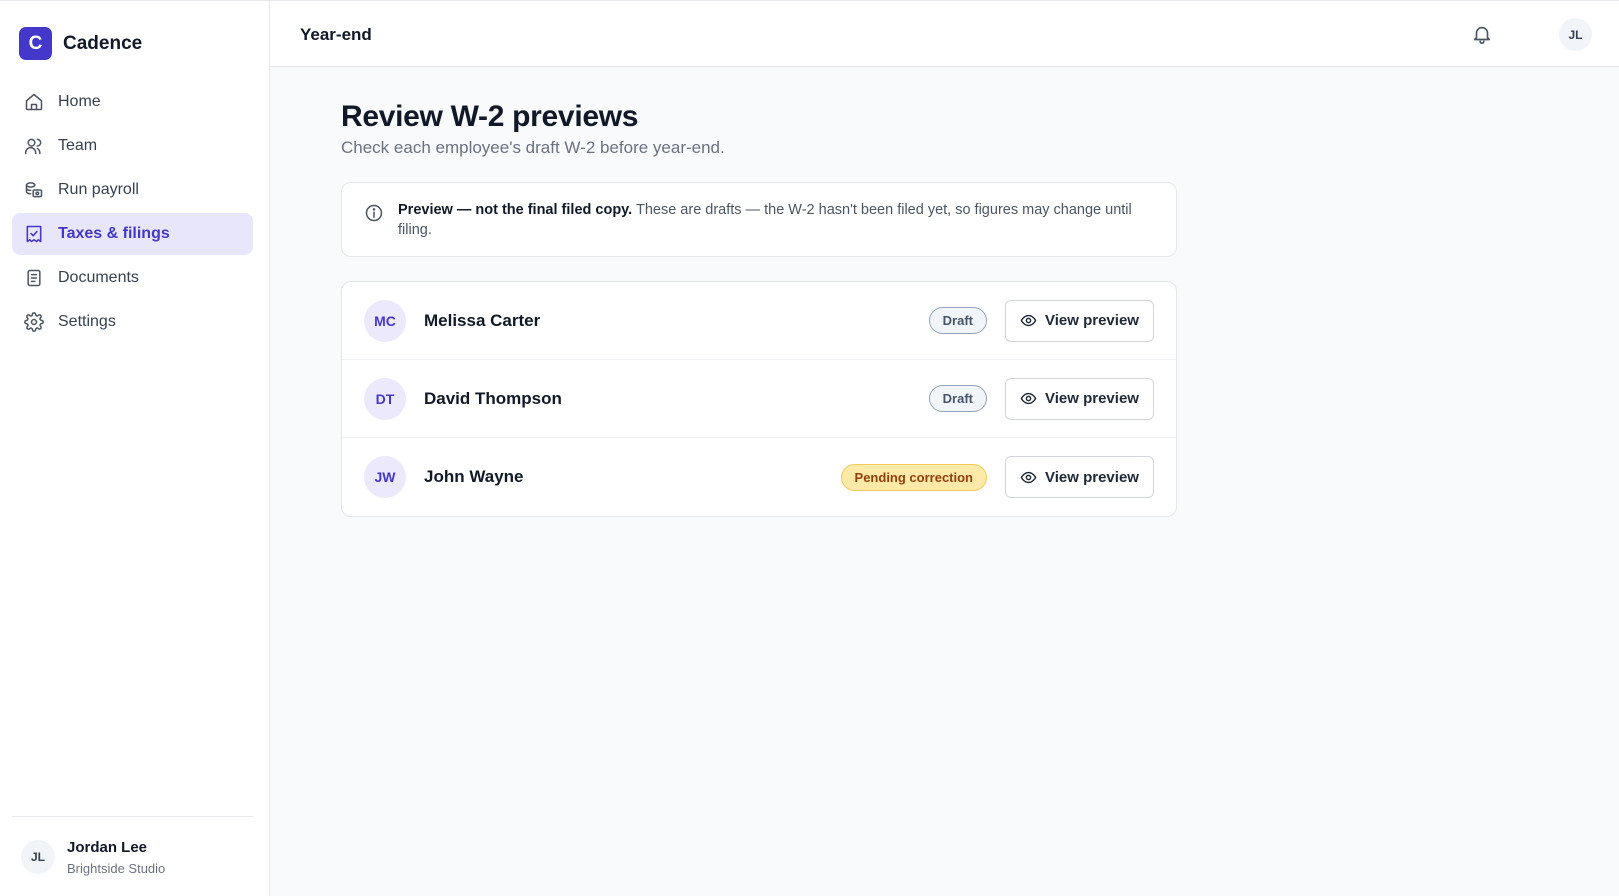 The image size is (1619, 896). Describe the element at coordinates (79, 101) in the screenshot. I see `sidebar-item-label: Home` at that location.